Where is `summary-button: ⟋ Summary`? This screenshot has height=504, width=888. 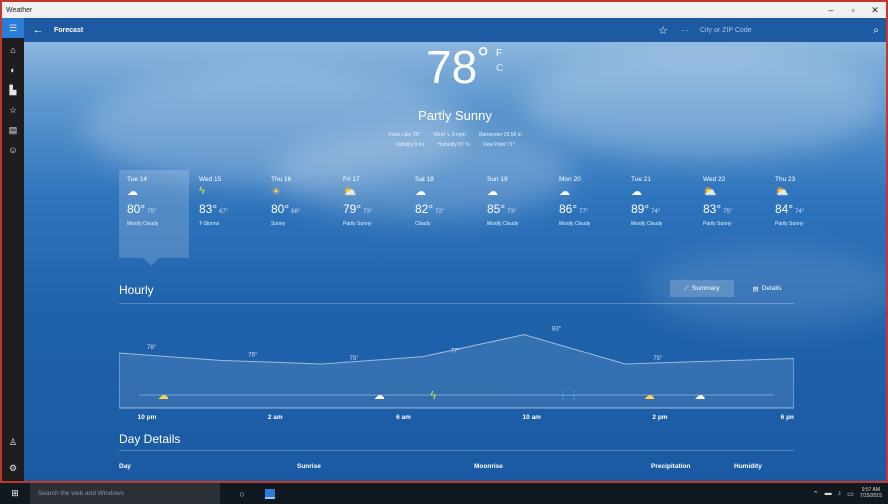 summary-button: ⟋ Summary is located at coordinates (702, 288).